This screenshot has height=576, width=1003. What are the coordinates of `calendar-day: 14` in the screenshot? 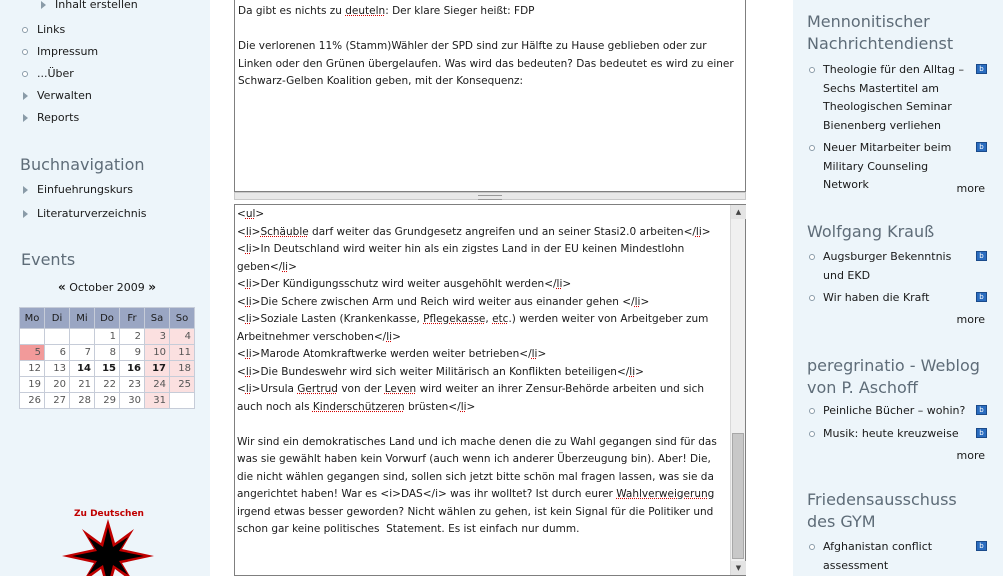 It's located at (82, 368).